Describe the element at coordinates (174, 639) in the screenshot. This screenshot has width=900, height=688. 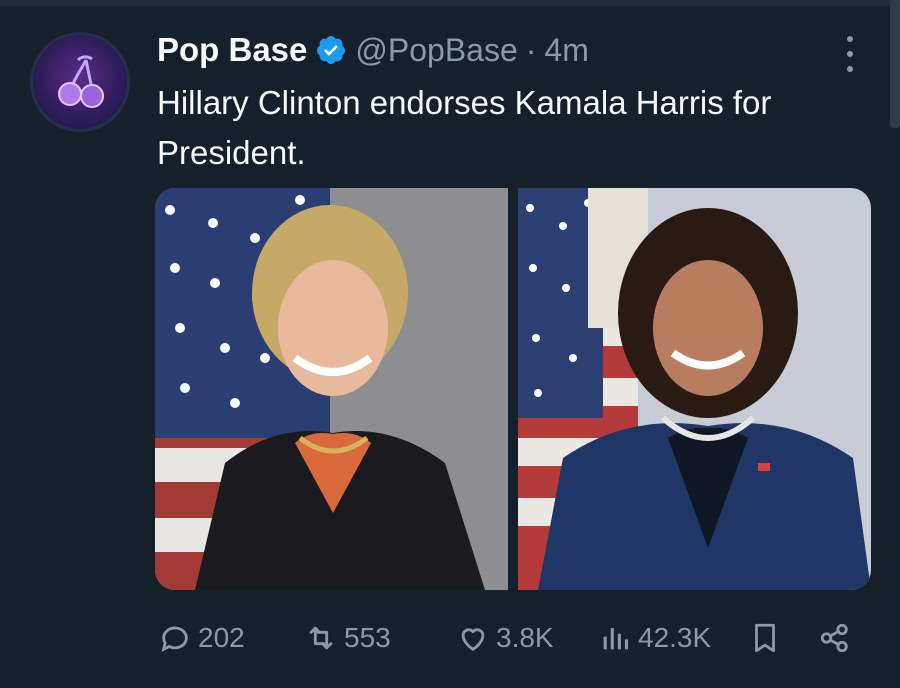
I see `reply-icon` at that location.